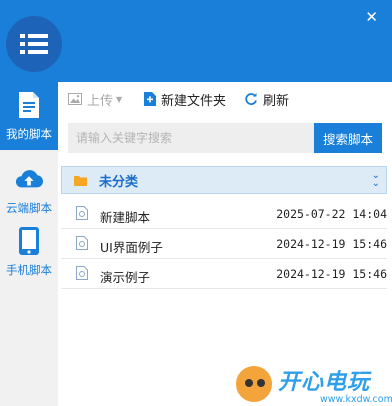  What do you see at coordinates (371, 17) in the screenshot?
I see `close-icon: ✕` at bounding box center [371, 17].